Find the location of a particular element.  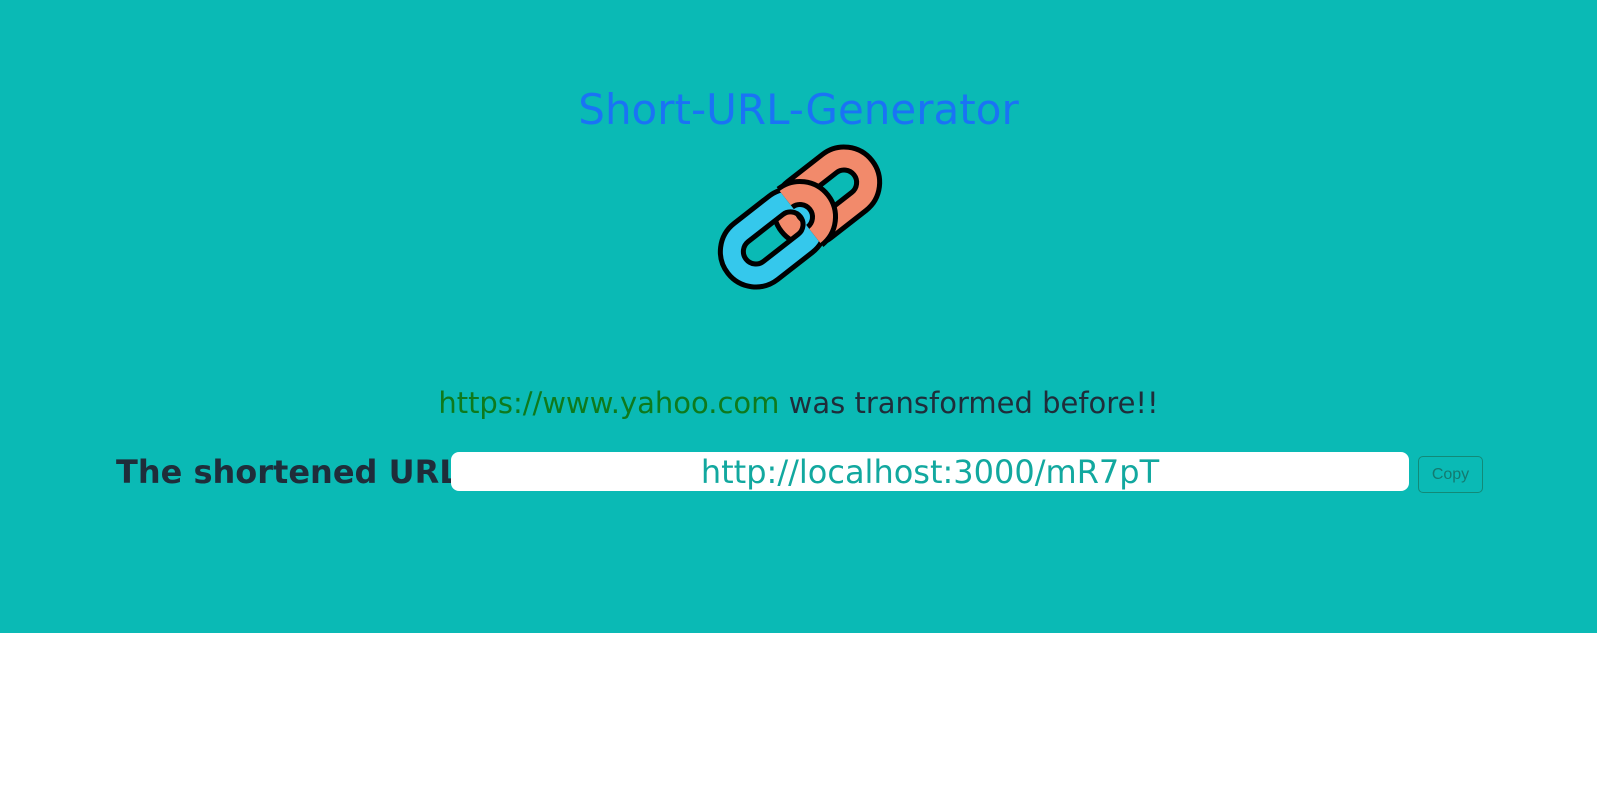

original-url: https://www.yahoo.com is located at coordinates (609, 403).